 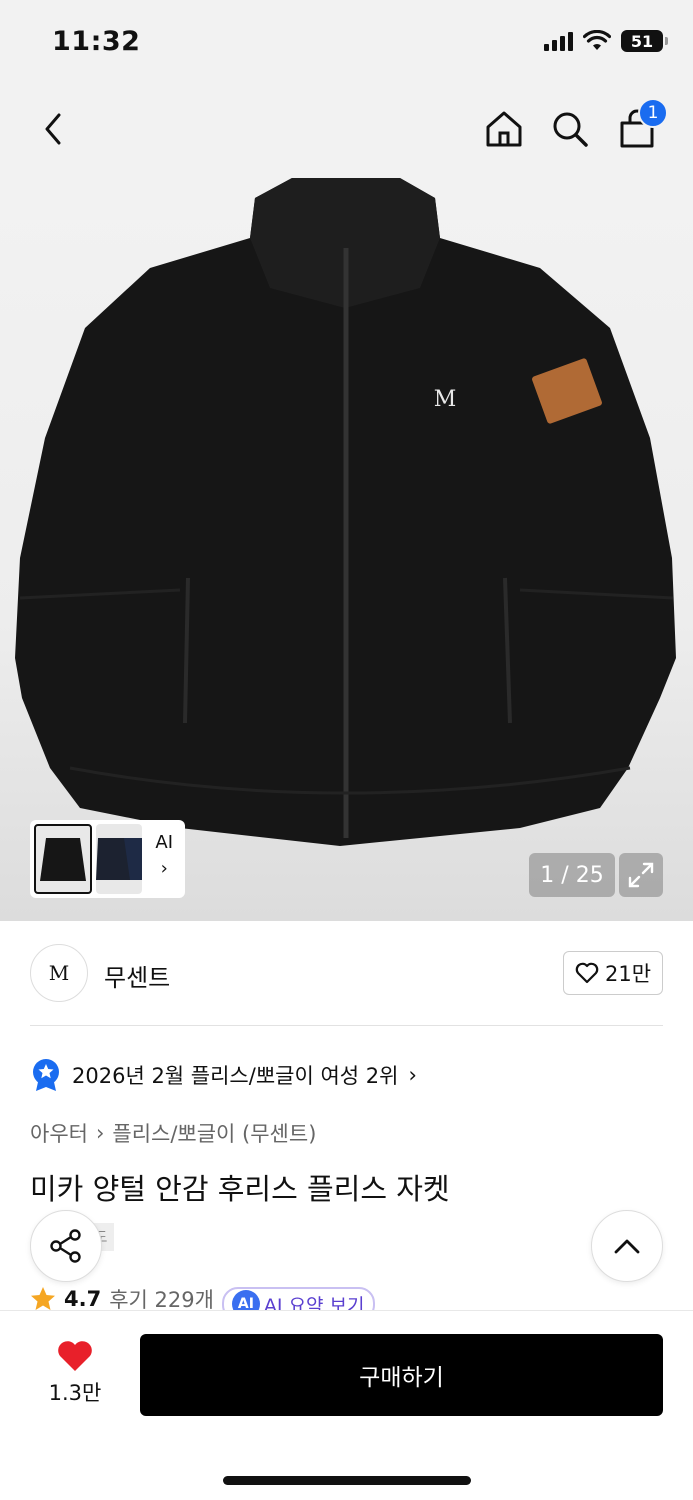 I want to click on status-time: 11:32, so click(x=96, y=41).